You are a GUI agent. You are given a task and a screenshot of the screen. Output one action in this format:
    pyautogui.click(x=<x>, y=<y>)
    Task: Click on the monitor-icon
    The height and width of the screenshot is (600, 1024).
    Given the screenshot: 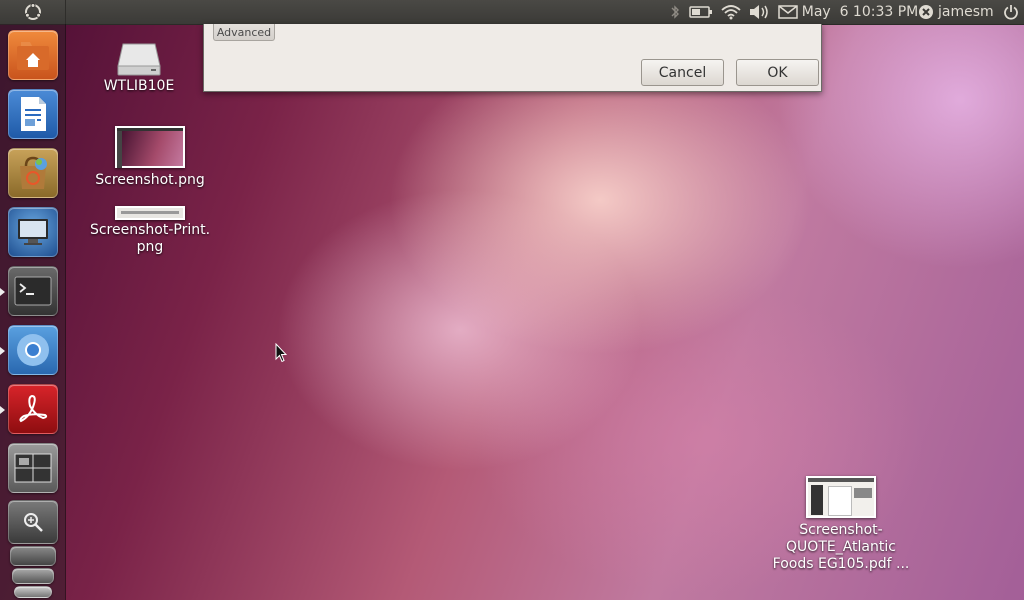 What is the action you would take?
    pyautogui.click(x=33, y=232)
    